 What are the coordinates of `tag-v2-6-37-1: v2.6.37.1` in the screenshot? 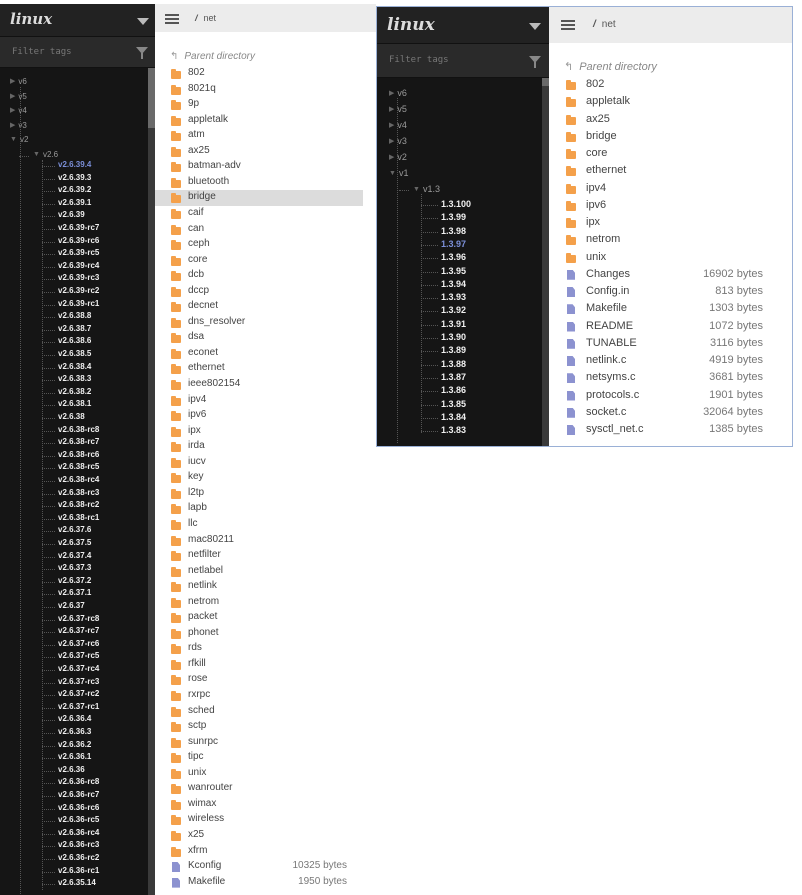 It's located at (74, 592).